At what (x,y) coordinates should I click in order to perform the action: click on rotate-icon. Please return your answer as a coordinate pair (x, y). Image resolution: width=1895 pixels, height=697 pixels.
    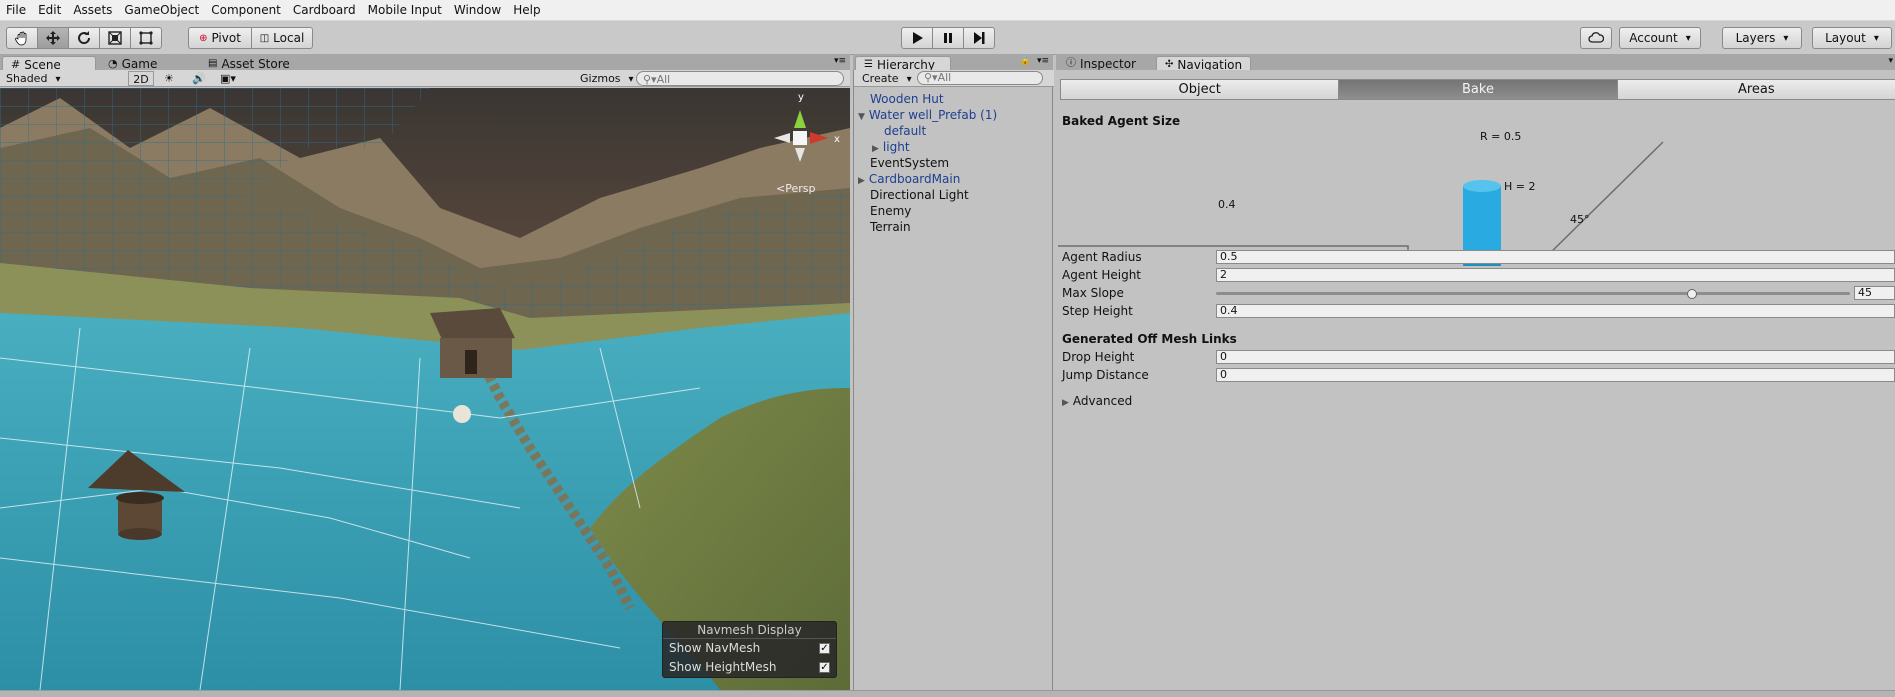
    Looking at the image, I should click on (84, 38).